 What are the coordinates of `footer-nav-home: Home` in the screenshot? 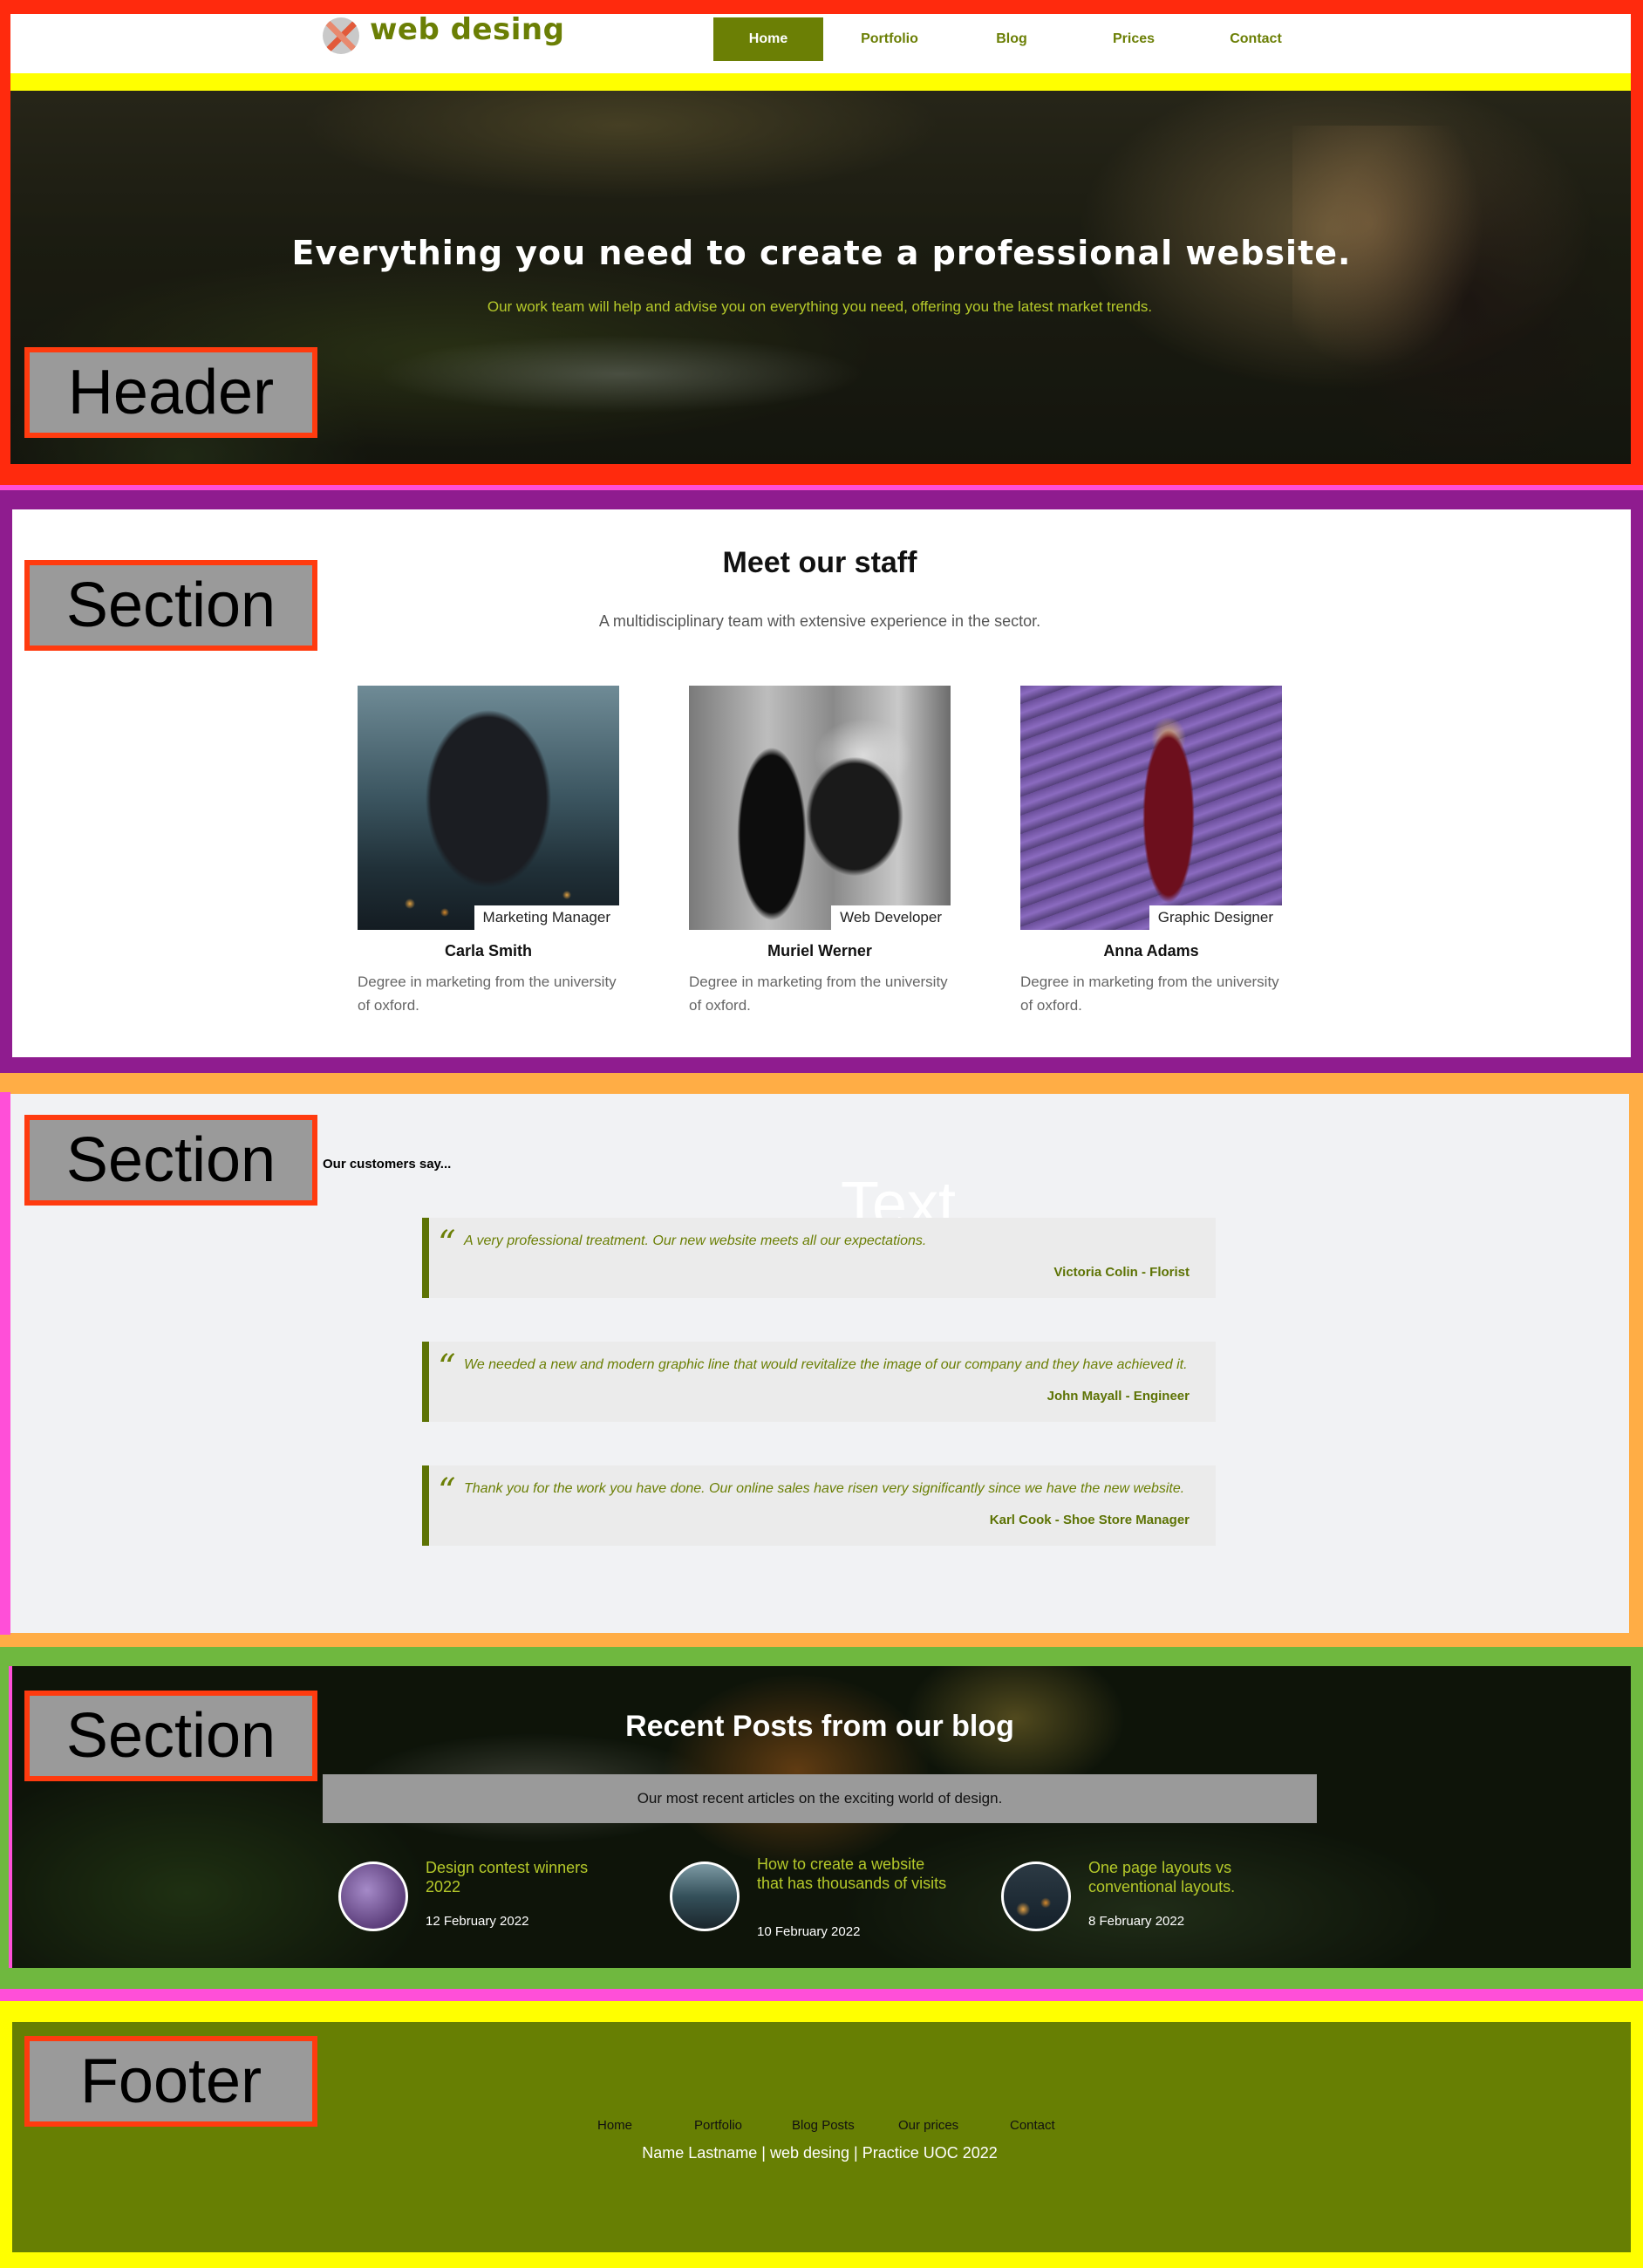 It's located at (614, 2126).